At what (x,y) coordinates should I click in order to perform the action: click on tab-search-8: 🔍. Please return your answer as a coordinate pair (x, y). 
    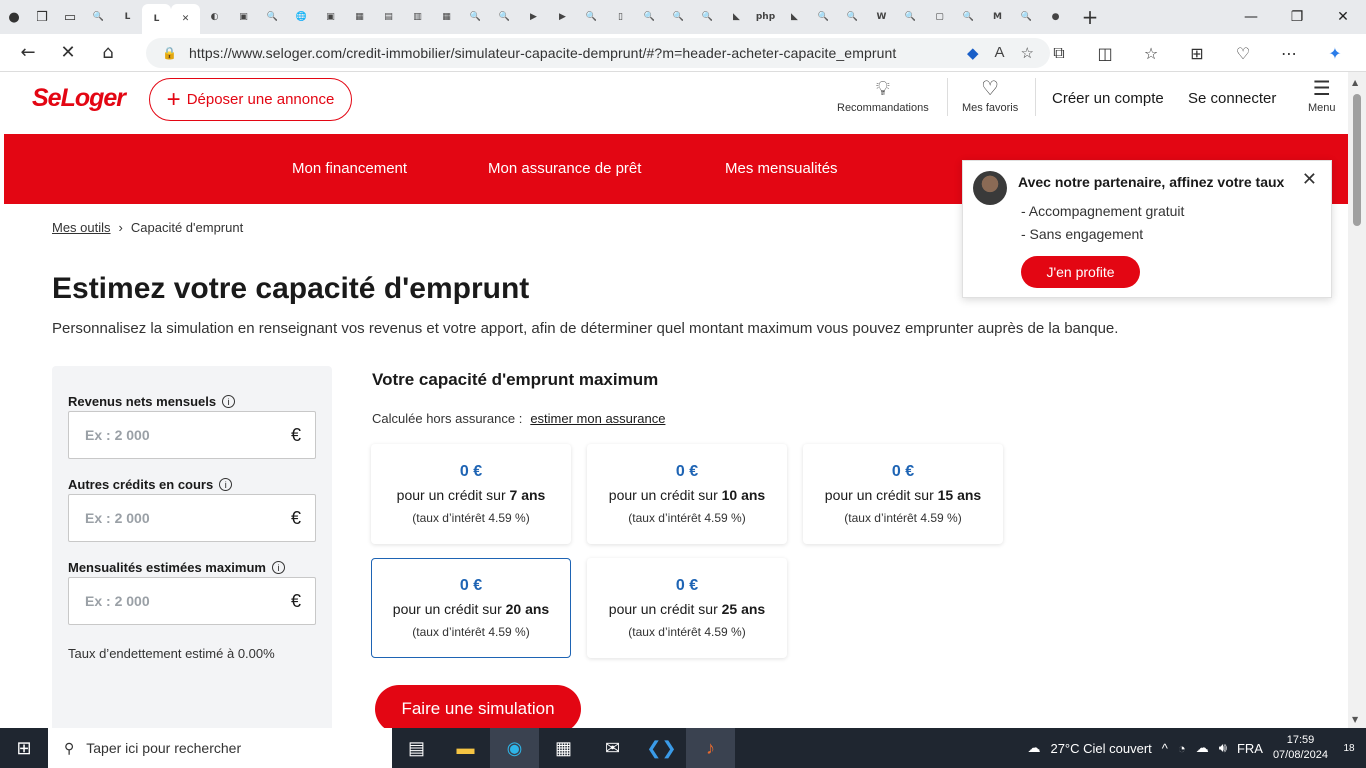
    Looking at the image, I should click on (707, 17).